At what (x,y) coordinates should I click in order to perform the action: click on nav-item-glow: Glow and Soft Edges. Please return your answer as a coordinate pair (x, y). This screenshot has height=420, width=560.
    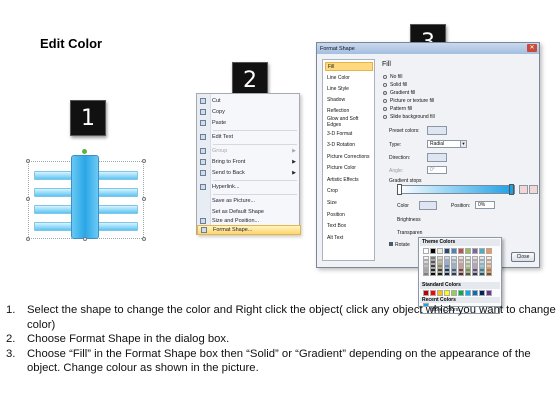
    Looking at the image, I should click on (349, 122).